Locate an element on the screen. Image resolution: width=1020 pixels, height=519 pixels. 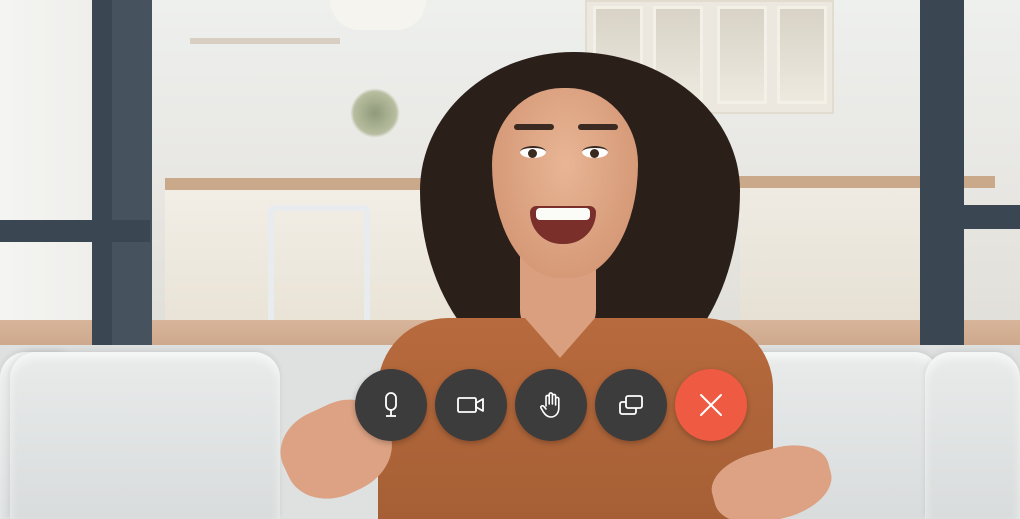
share-screen-button: Share screen is located at coordinates (631, 405).